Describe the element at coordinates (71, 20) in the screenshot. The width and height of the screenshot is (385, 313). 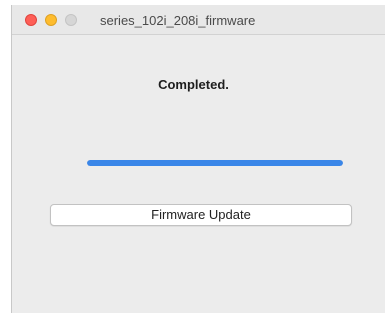
I see `zoom-window-button` at that location.